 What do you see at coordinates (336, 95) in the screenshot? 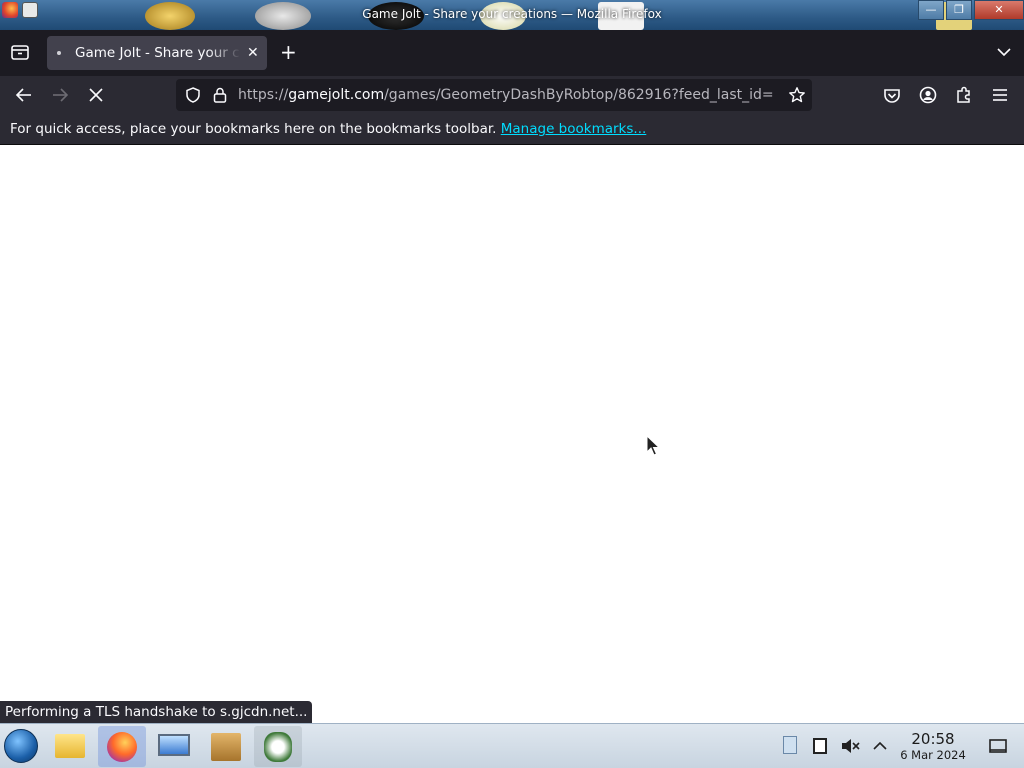
I see `url-host: gamejolt.com` at bounding box center [336, 95].